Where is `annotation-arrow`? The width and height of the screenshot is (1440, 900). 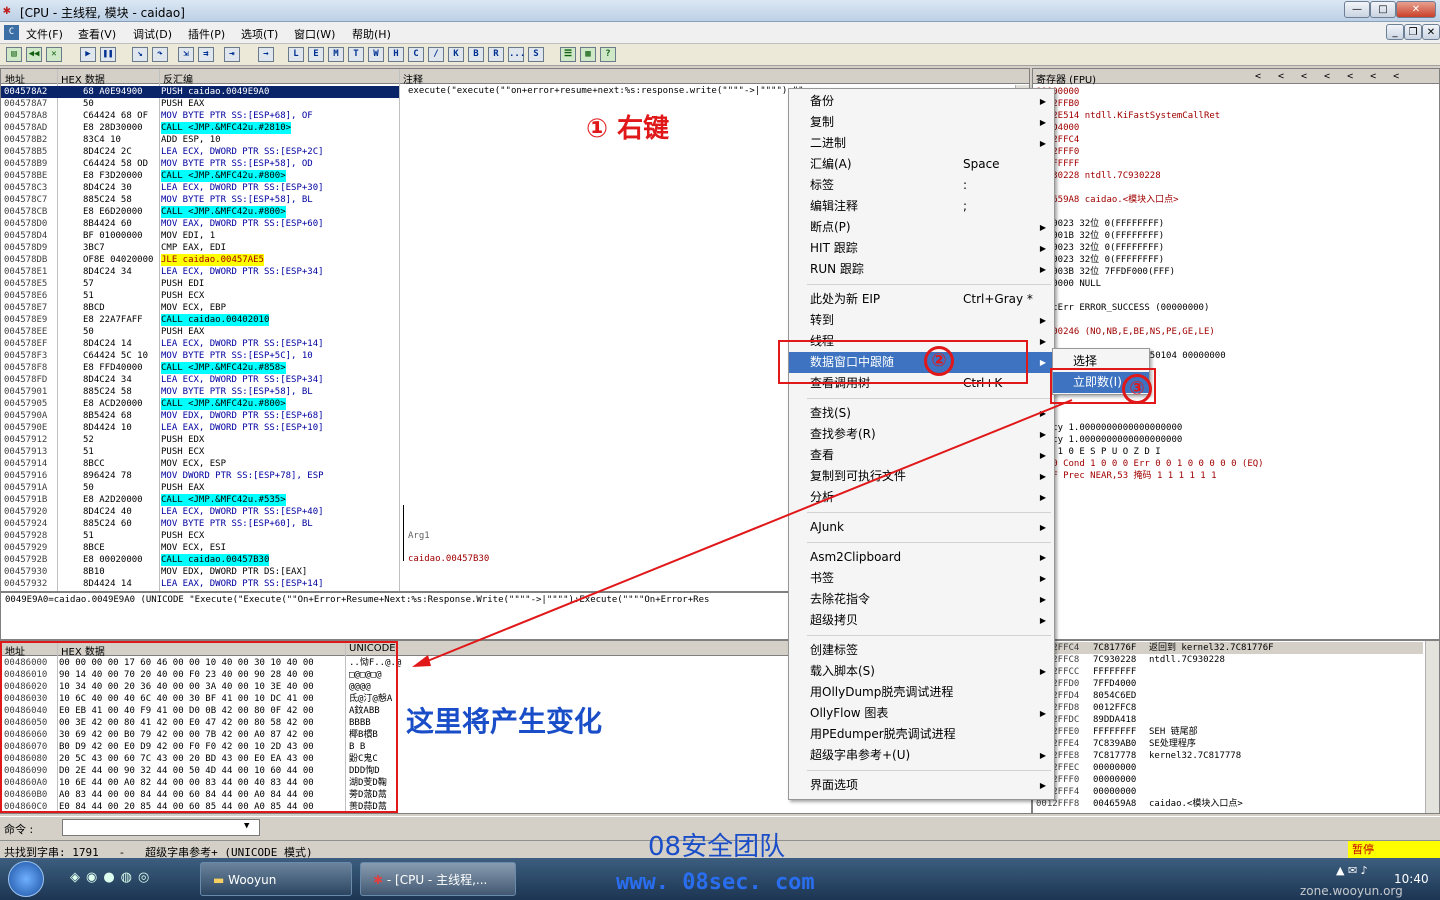 annotation-arrow is located at coordinates (742, 533).